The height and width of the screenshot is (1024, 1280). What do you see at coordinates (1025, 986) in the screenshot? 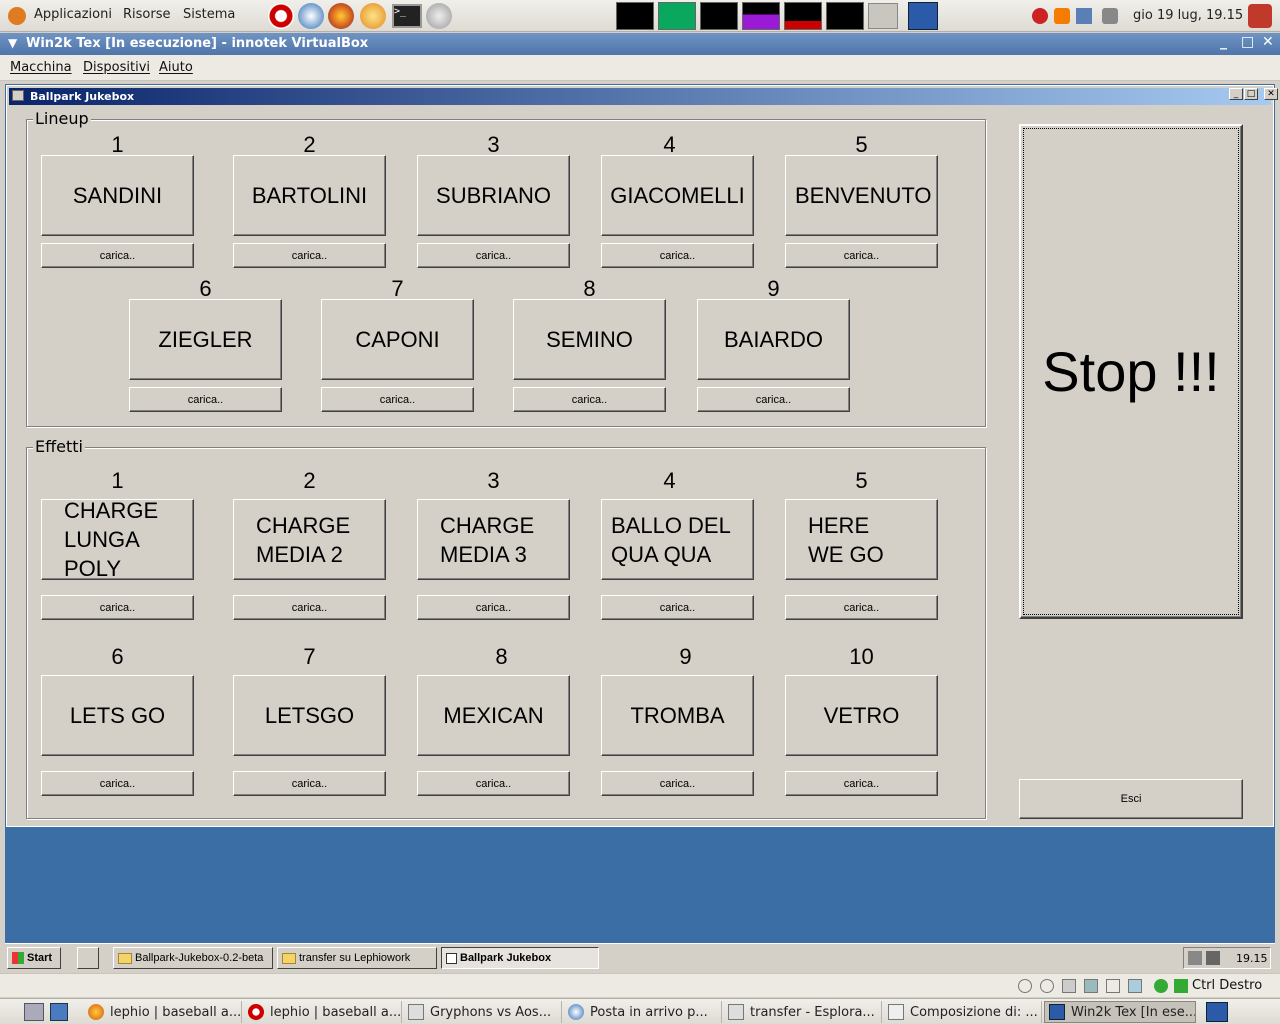
I see `hdd-status-icon` at bounding box center [1025, 986].